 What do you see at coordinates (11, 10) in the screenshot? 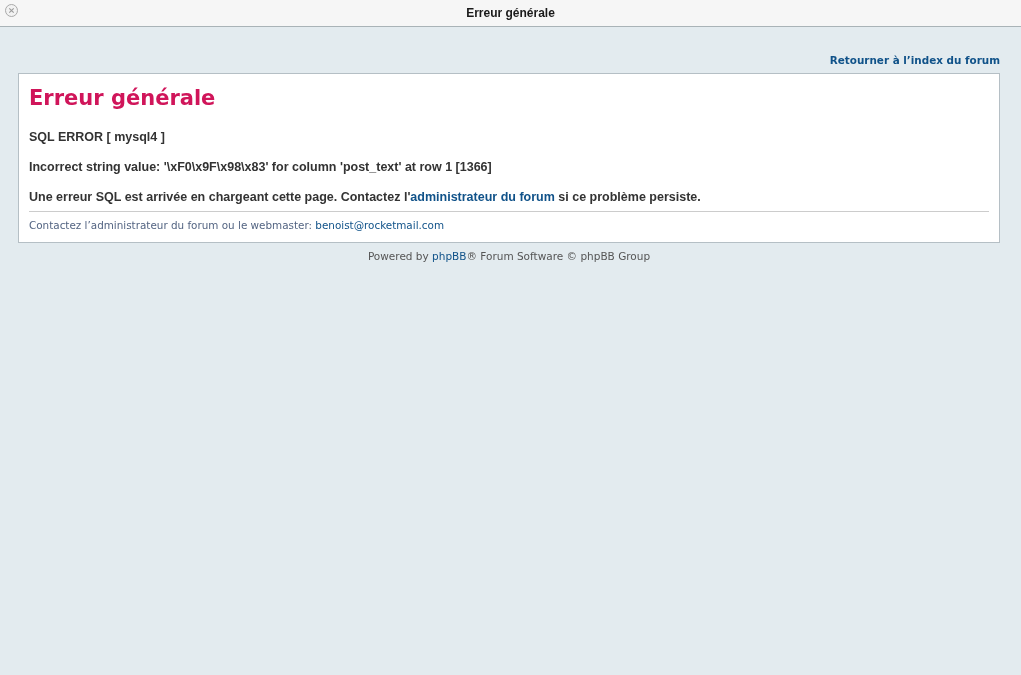
I see `close-icon` at bounding box center [11, 10].